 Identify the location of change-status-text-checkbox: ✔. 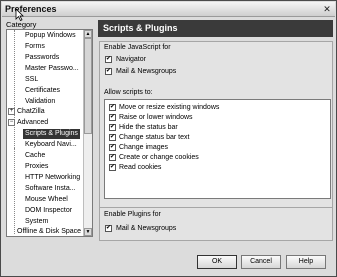
(112, 137).